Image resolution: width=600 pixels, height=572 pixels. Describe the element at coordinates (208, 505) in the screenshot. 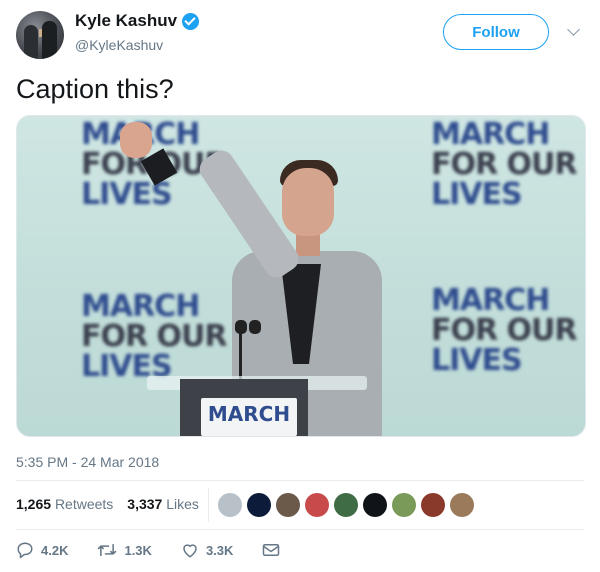

I see `stats-separator` at that location.